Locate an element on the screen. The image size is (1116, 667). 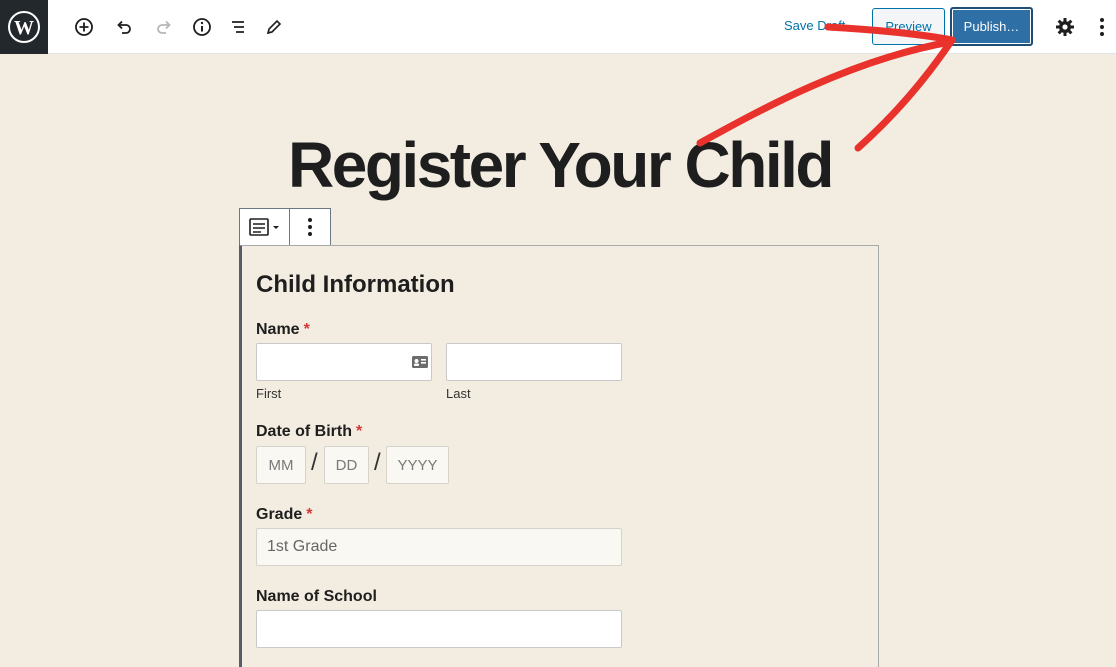
dob-day-input: DD is located at coordinates (346, 465).